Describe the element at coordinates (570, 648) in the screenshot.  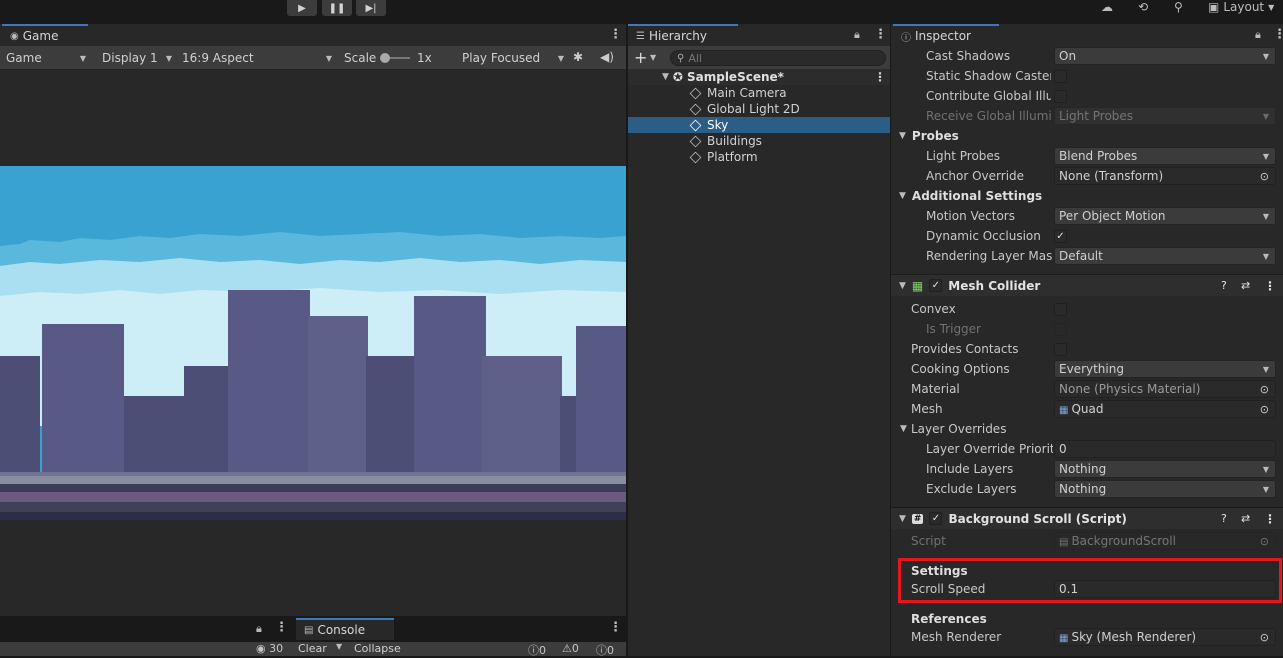
I see `warning-count: ⚠0` at that location.